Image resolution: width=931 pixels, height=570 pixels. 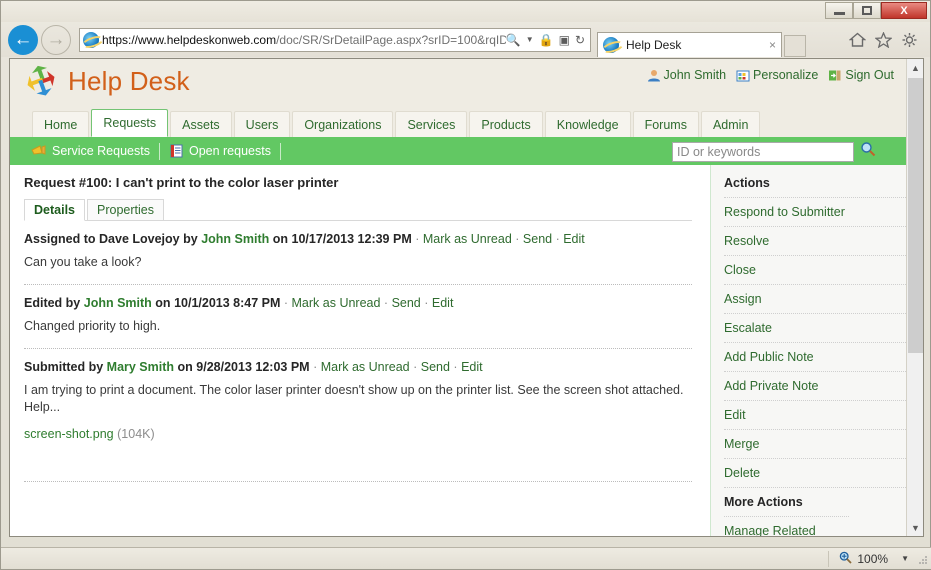 I want to click on title-bar: X, so click(x=465, y=11).